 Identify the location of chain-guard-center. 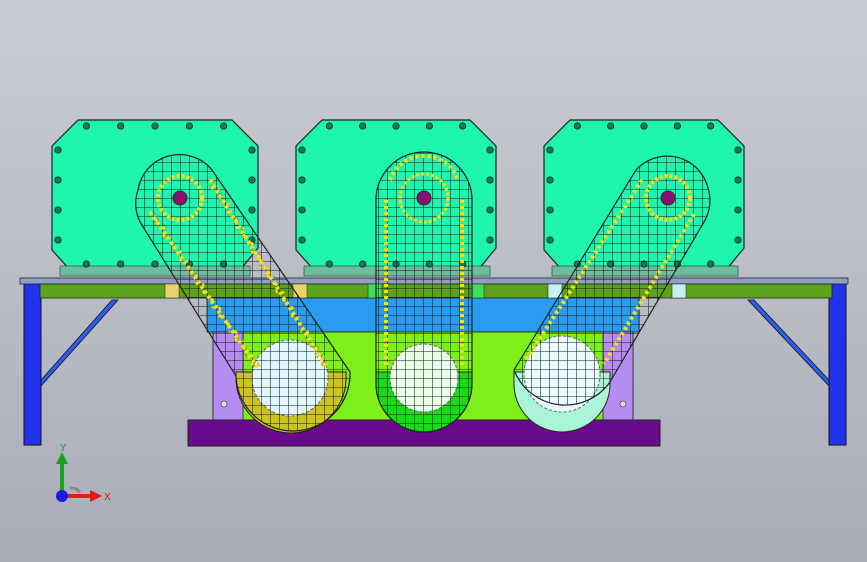
(424, 292).